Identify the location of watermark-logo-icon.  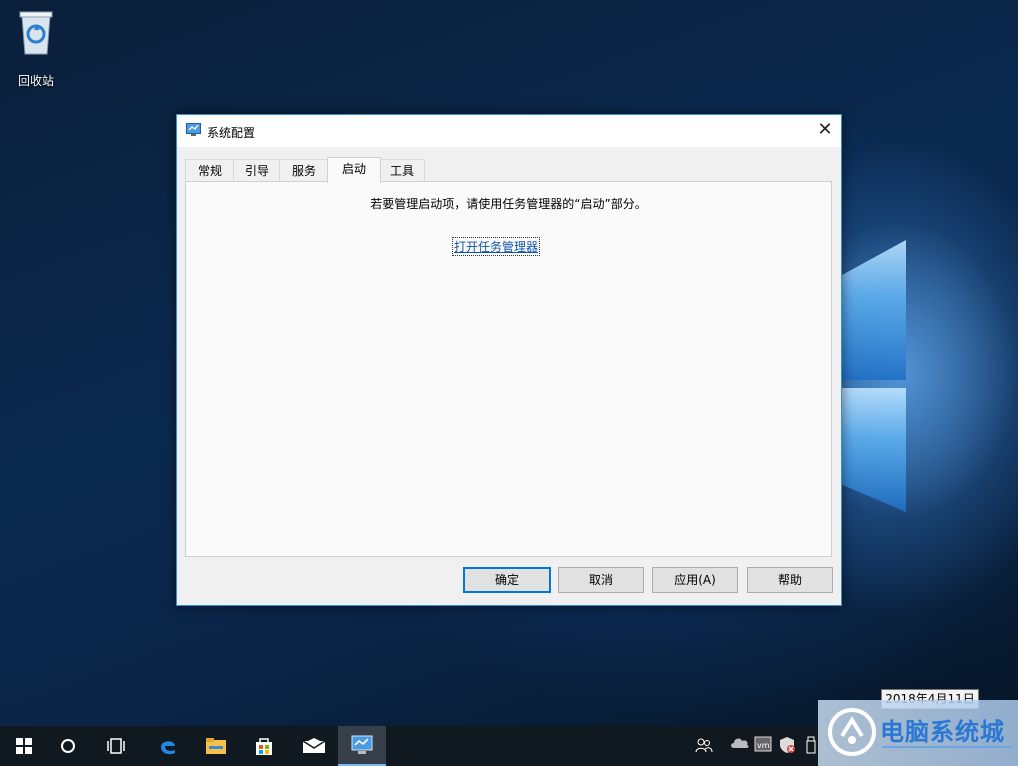
(852, 732).